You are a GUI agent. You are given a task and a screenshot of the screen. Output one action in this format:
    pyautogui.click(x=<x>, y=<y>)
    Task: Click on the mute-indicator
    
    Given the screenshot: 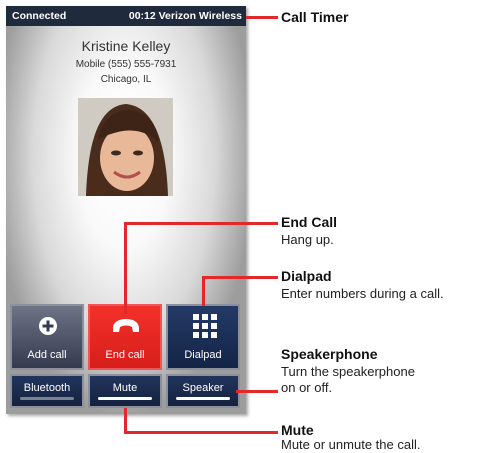 What is the action you would take?
    pyautogui.click(x=125, y=398)
    